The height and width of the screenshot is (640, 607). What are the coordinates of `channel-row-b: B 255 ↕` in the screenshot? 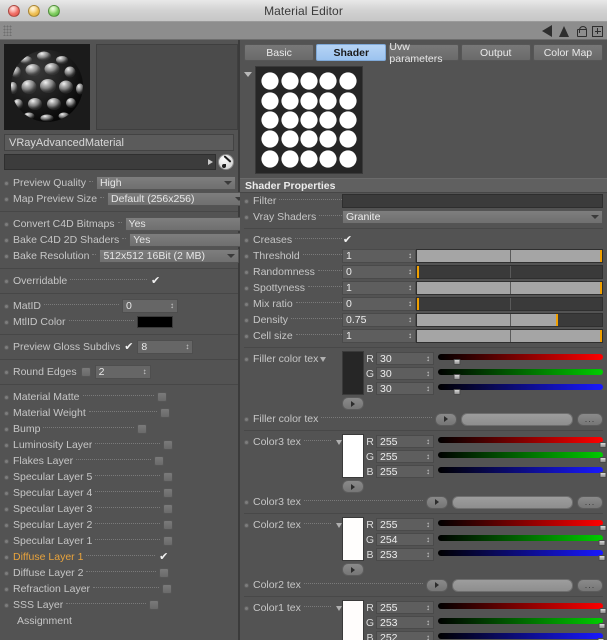 It's located at (485, 471).